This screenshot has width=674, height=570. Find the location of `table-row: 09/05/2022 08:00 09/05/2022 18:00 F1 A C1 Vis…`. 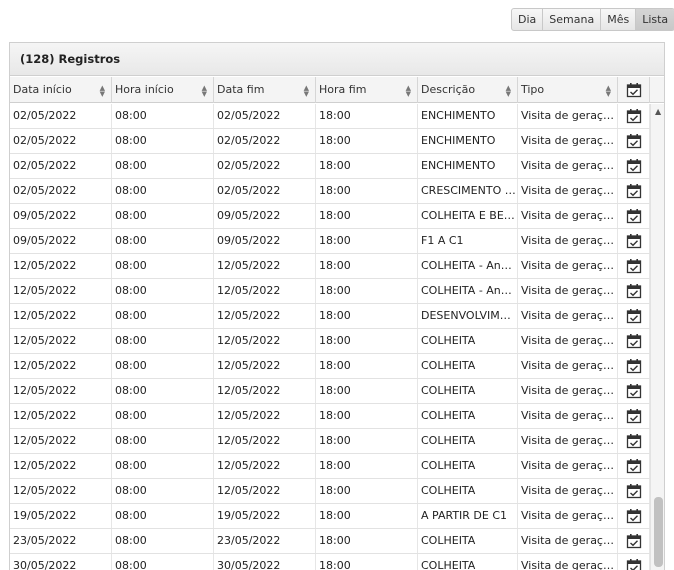

table-row: 09/05/2022 08:00 09/05/2022 18:00 F1 A C1 Vis… is located at coordinates (330, 241).